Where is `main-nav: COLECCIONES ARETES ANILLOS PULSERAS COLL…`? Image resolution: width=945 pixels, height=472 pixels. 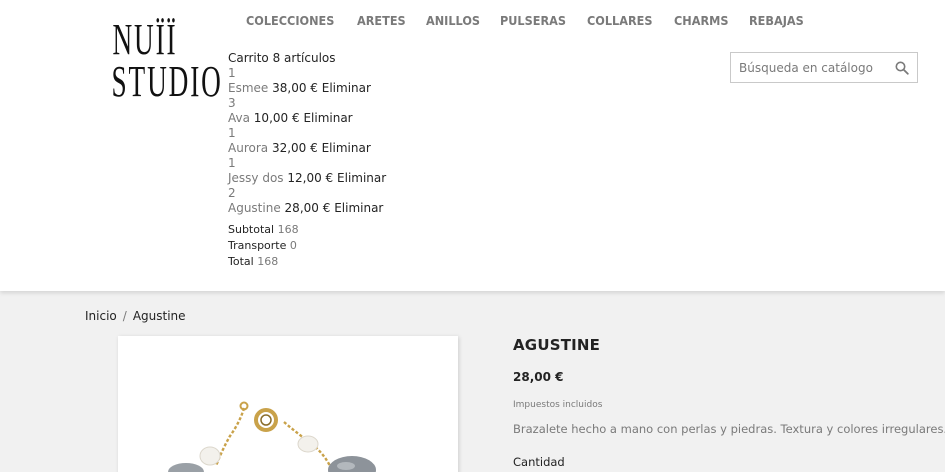 main-nav: COLECCIONES ARETES ANILLOS PULSERAS COLL… is located at coordinates (535, 24).